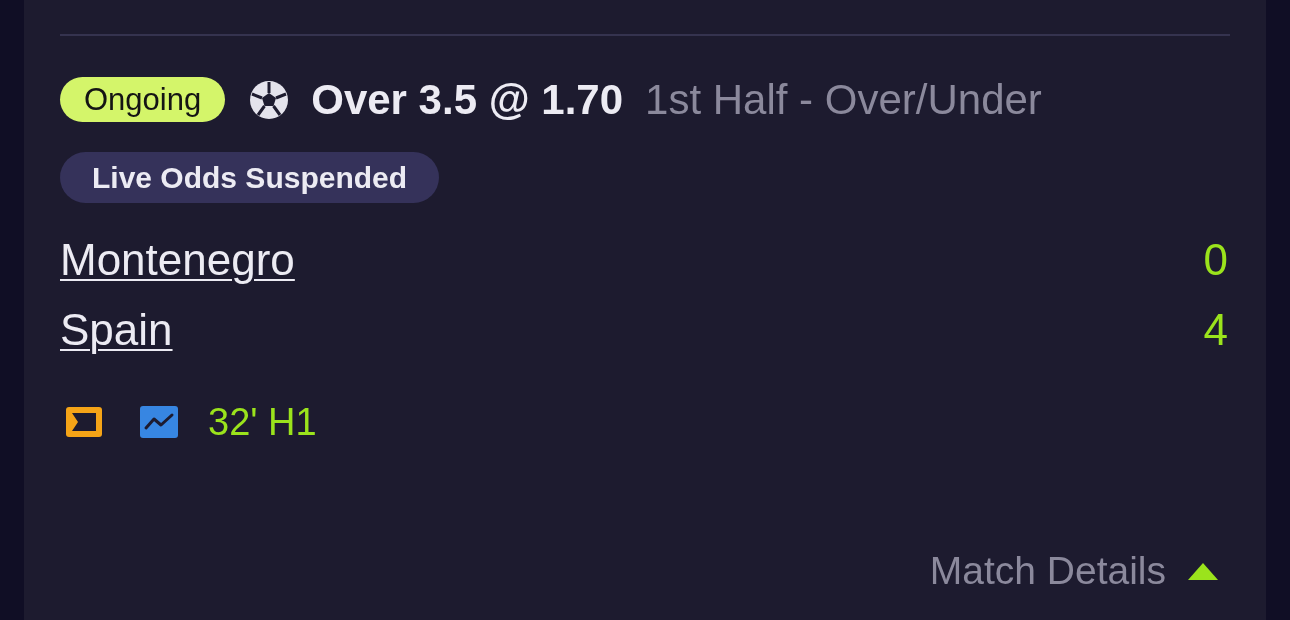 The height and width of the screenshot is (620, 1290). I want to click on match-details-toggle: Match Details, so click(1073, 571).